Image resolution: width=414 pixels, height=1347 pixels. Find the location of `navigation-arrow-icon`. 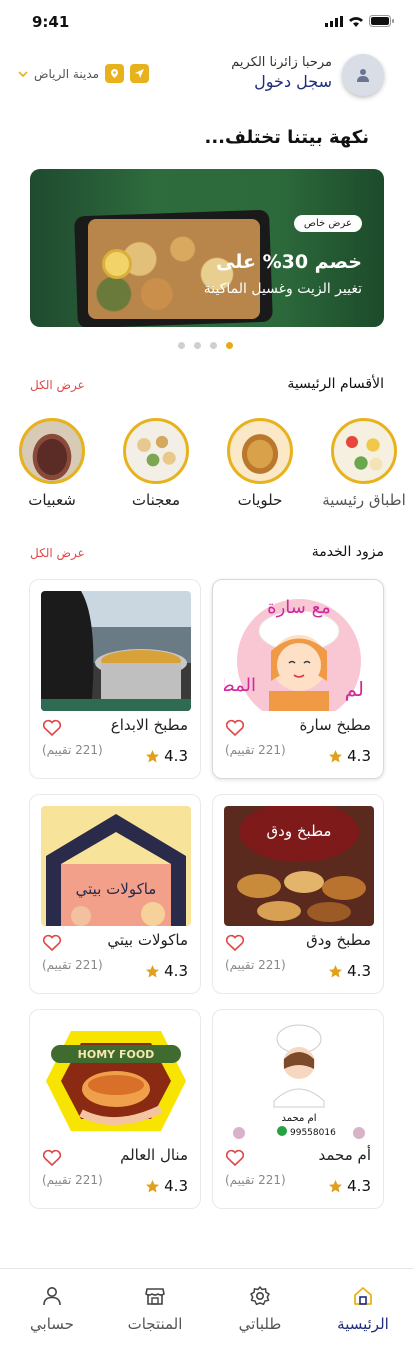

navigation-arrow-icon is located at coordinates (140, 73).